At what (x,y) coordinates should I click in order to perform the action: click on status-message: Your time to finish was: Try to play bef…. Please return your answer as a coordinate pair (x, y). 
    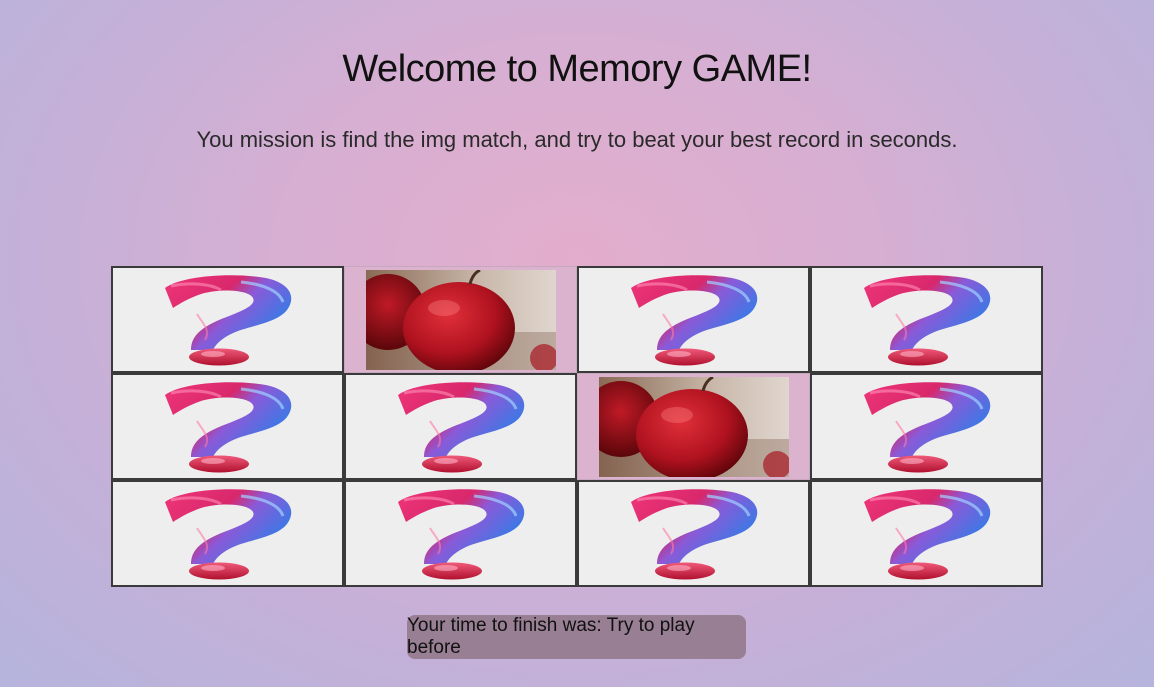
    Looking at the image, I should click on (576, 637).